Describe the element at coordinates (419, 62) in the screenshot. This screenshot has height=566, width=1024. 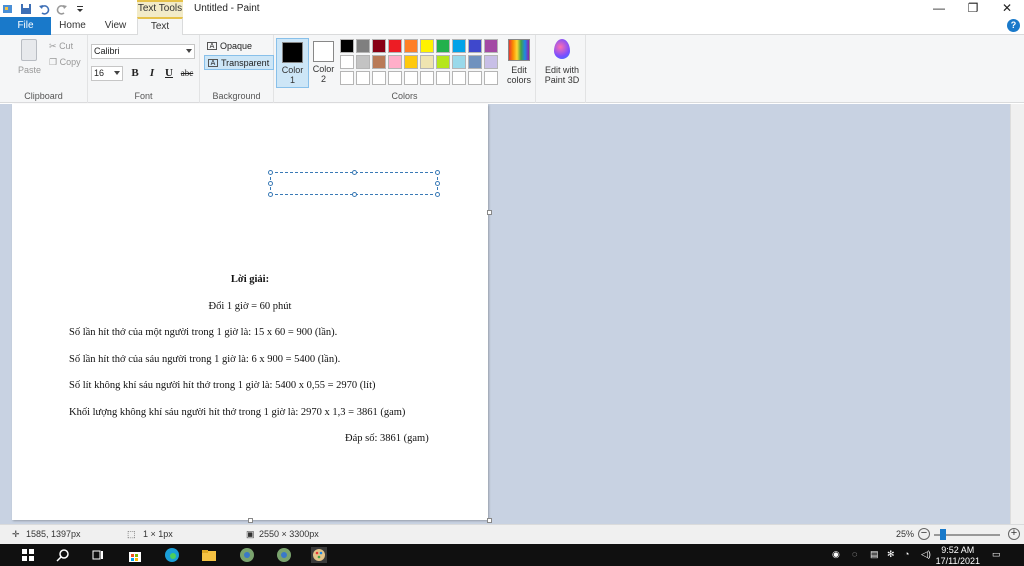
I see `color-palette` at that location.